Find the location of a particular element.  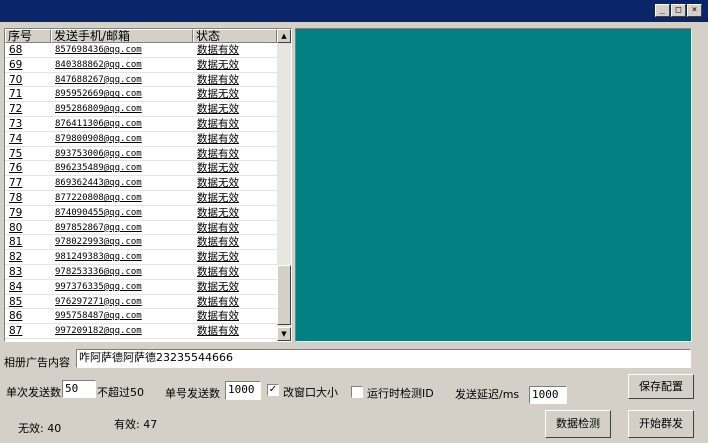

close-button: × is located at coordinates (694, 10).